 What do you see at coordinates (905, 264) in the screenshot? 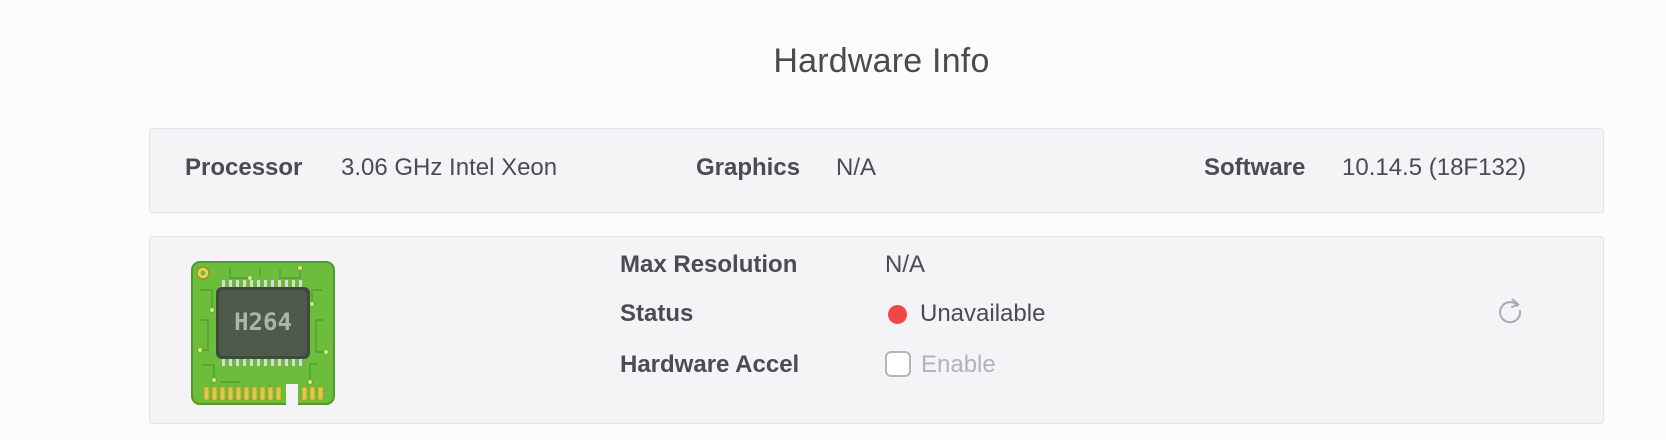
I see `max-resolution-value: N/A` at bounding box center [905, 264].